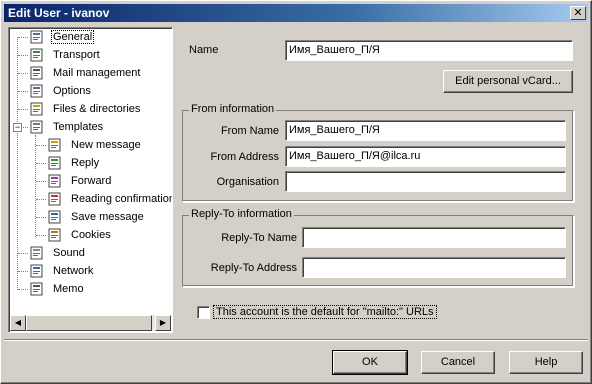 This screenshot has height=384, width=592. Describe the element at coordinates (76, 55) in the screenshot. I see `tree-item-label: Transport` at that location.